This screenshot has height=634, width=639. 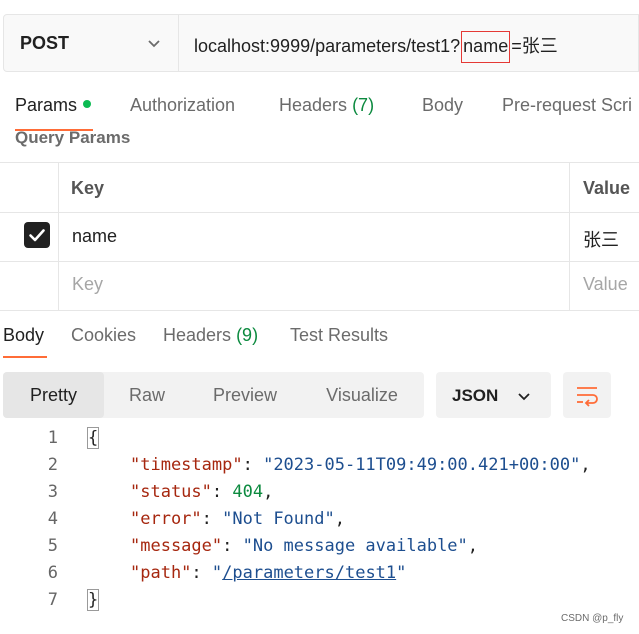 What do you see at coordinates (52, 465) in the screenshot?
I see `line-number: 2` at bounding box center [52, 465].